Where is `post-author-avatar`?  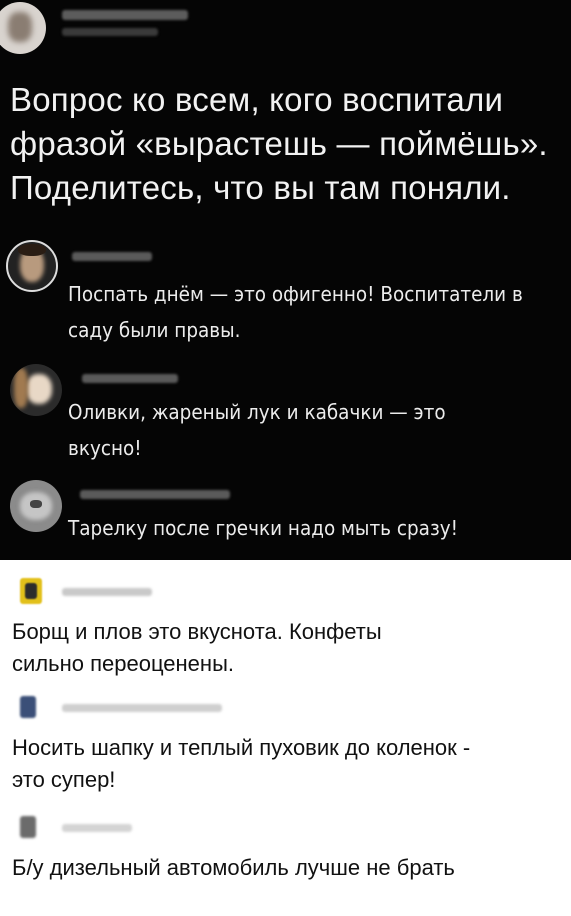
post-author-avatar is located at coordinates (23, 28).